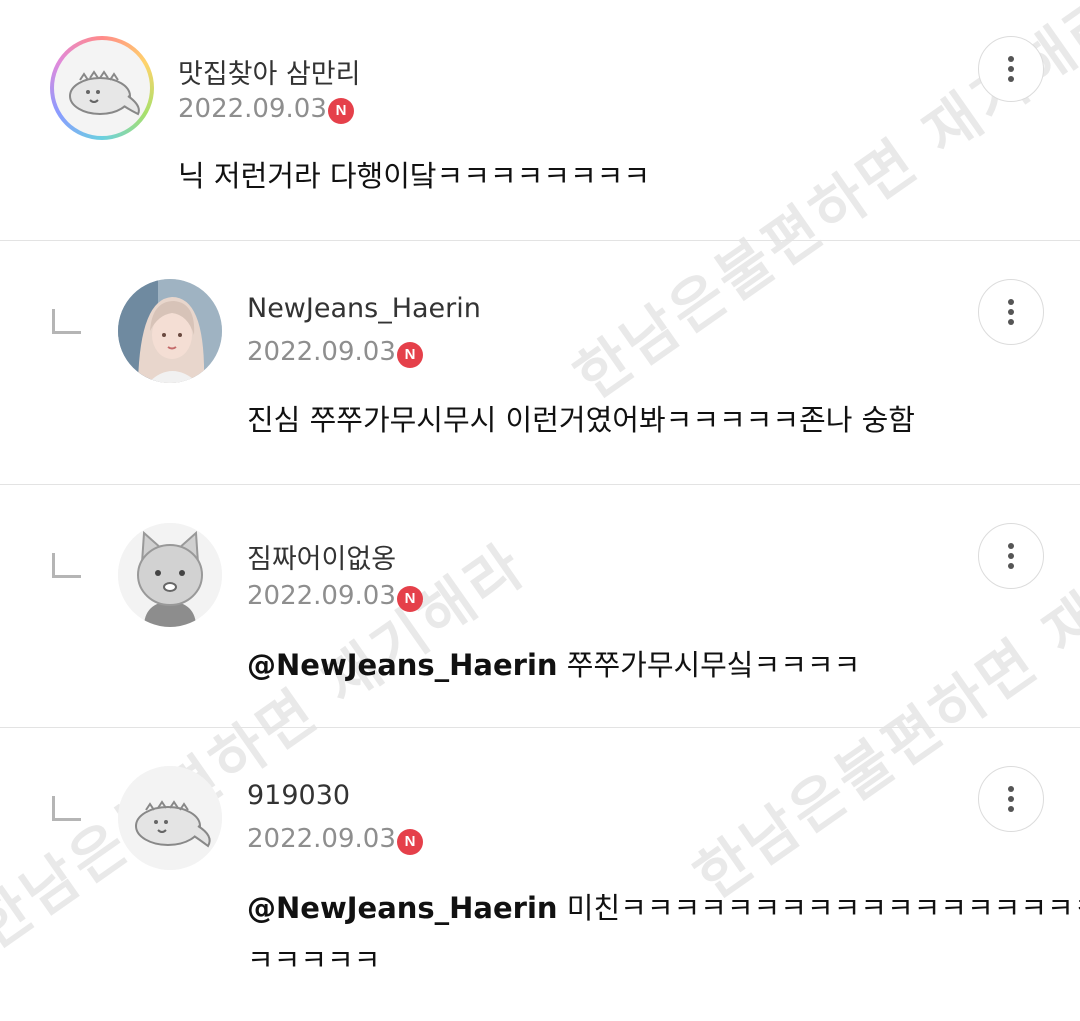 The width and height of the screenshot is (1080, 1021). What do you see at coordinates (314, 960) in the screenshot?
I see `comment-text-line2: ㅋㅋㅋㅋㅋ` at bounding box center [314, 960].